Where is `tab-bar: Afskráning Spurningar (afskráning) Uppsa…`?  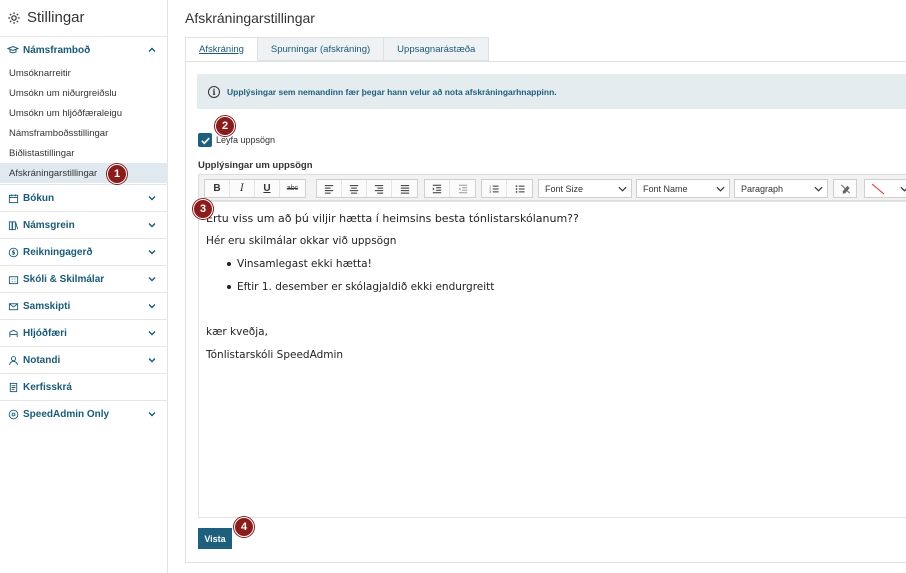 tab-bar: Afskráning Spurningar (afskráning) Uppsa… is located at coordinates (337, 49).